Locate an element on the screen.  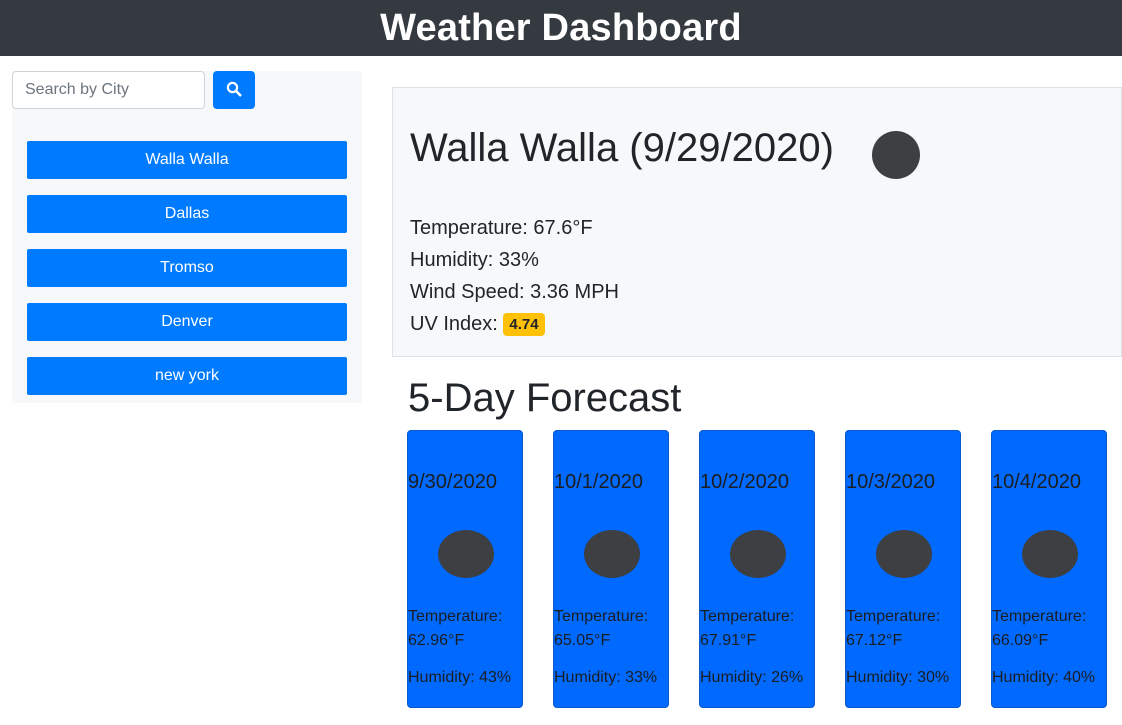
search-icon is located at coordinates (234, 90).